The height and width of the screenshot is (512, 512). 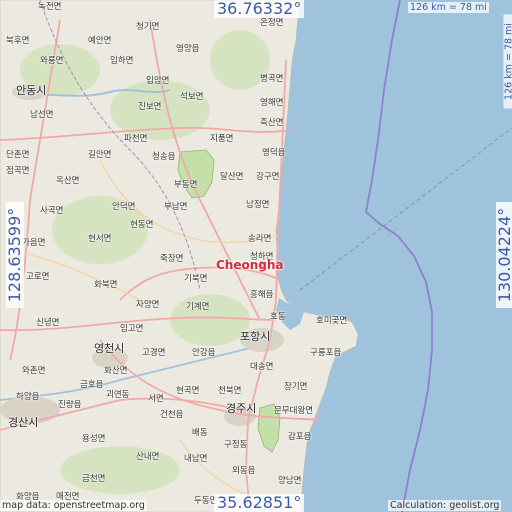 What do you see at coordinates (262, 367) in the screenshot?
I see `place-label: 대송면` at bounding box center [262, 367].